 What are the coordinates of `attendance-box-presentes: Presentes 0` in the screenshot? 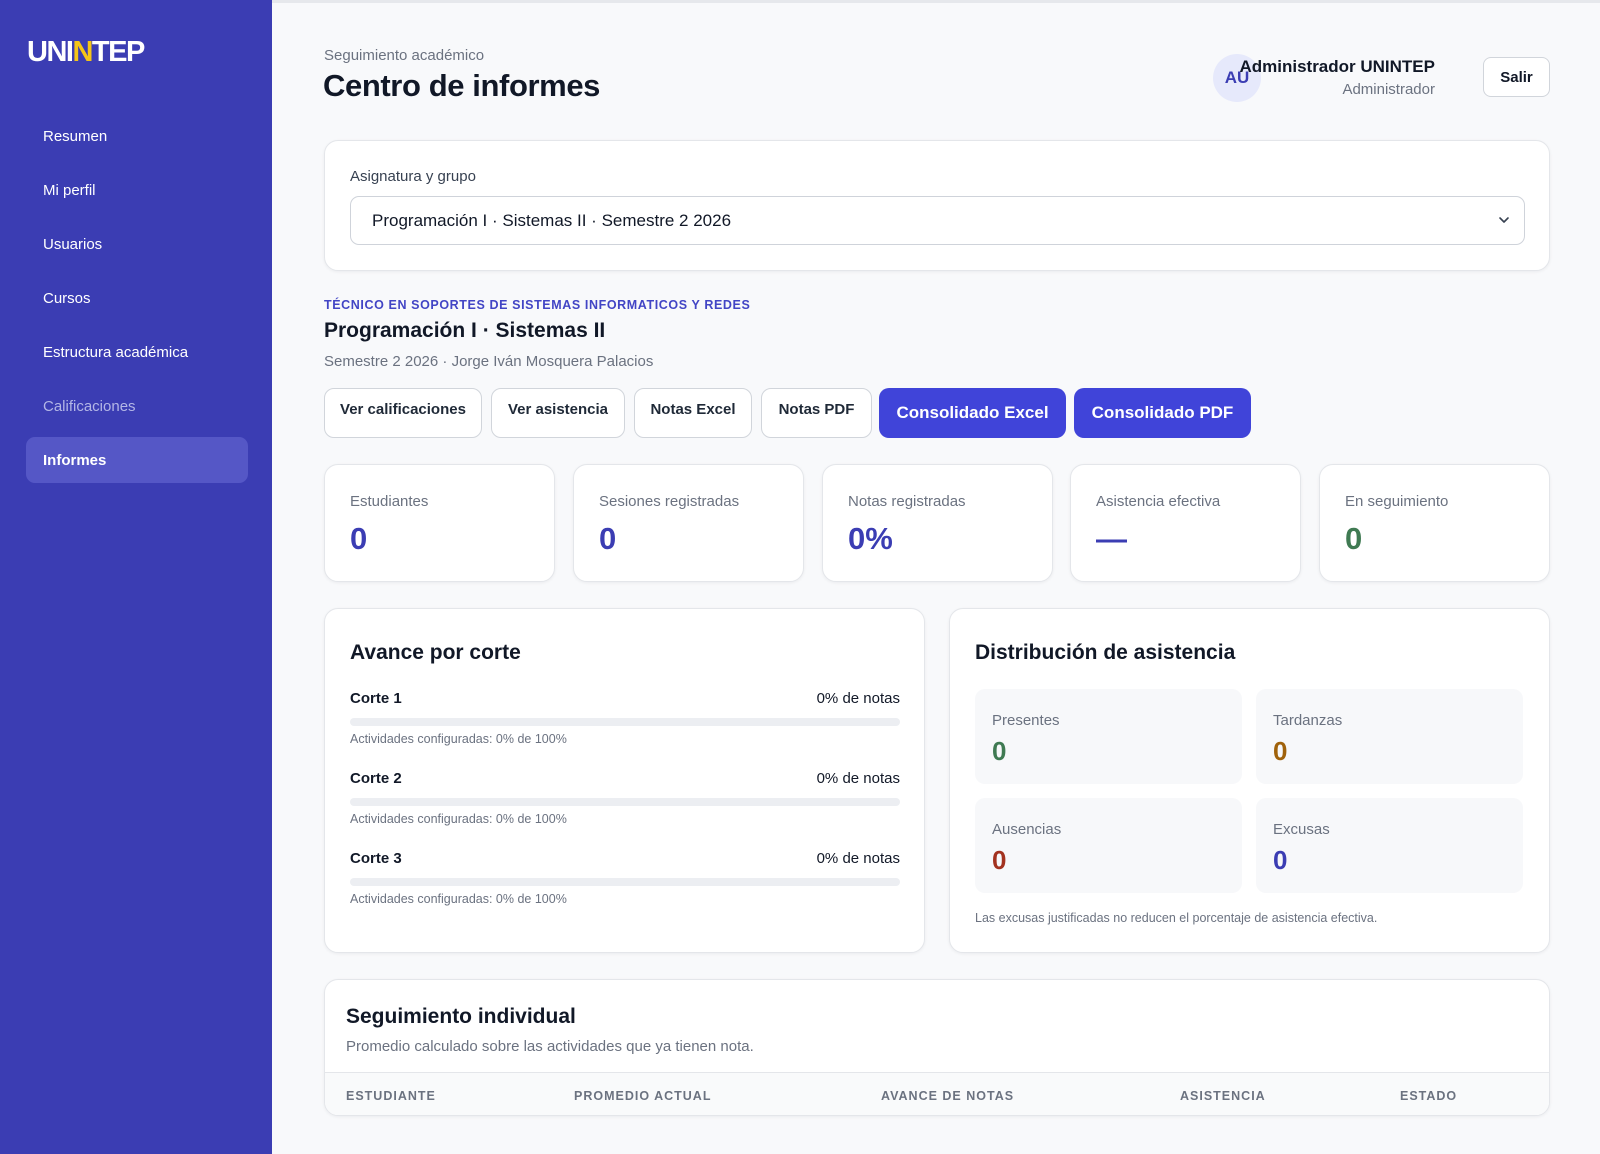 It's located at (1108, 736).